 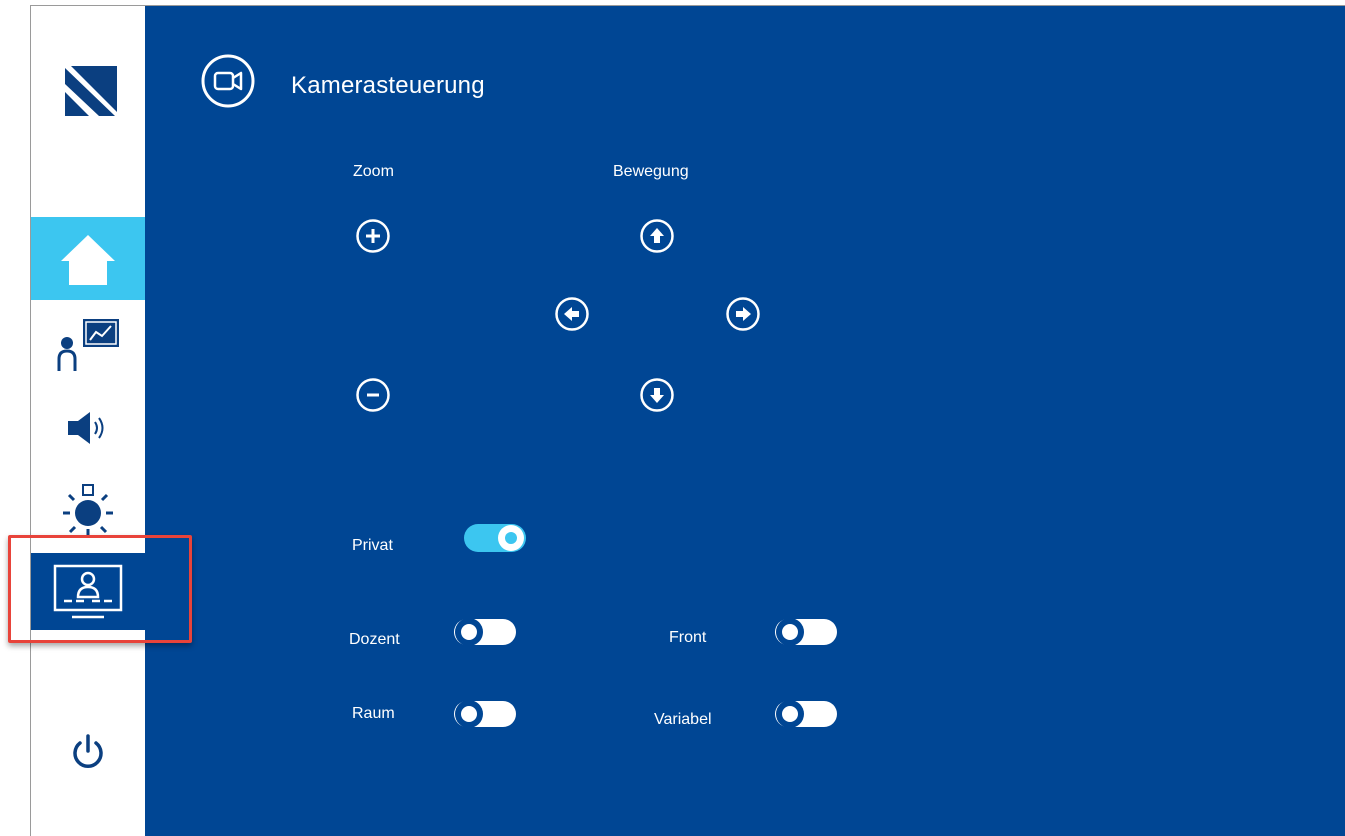 I want to click on front-label: Front, so click(x=688, y=637).